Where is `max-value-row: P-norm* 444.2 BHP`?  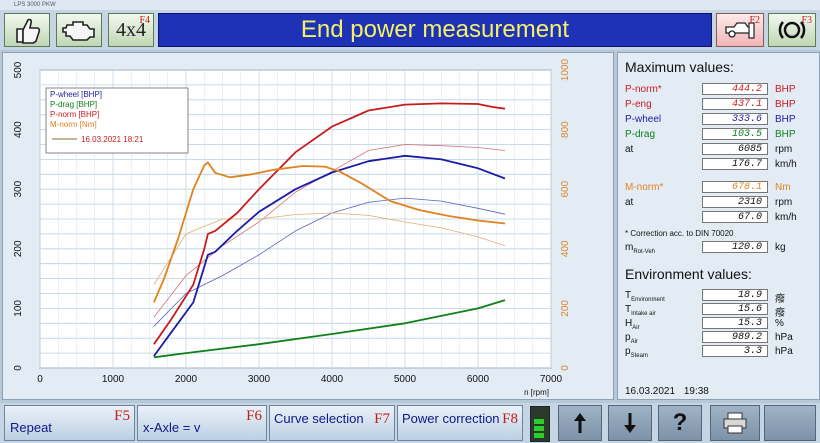
max-value-row: P-norm* 444.2 BHP is located at coordinates (721, 90).